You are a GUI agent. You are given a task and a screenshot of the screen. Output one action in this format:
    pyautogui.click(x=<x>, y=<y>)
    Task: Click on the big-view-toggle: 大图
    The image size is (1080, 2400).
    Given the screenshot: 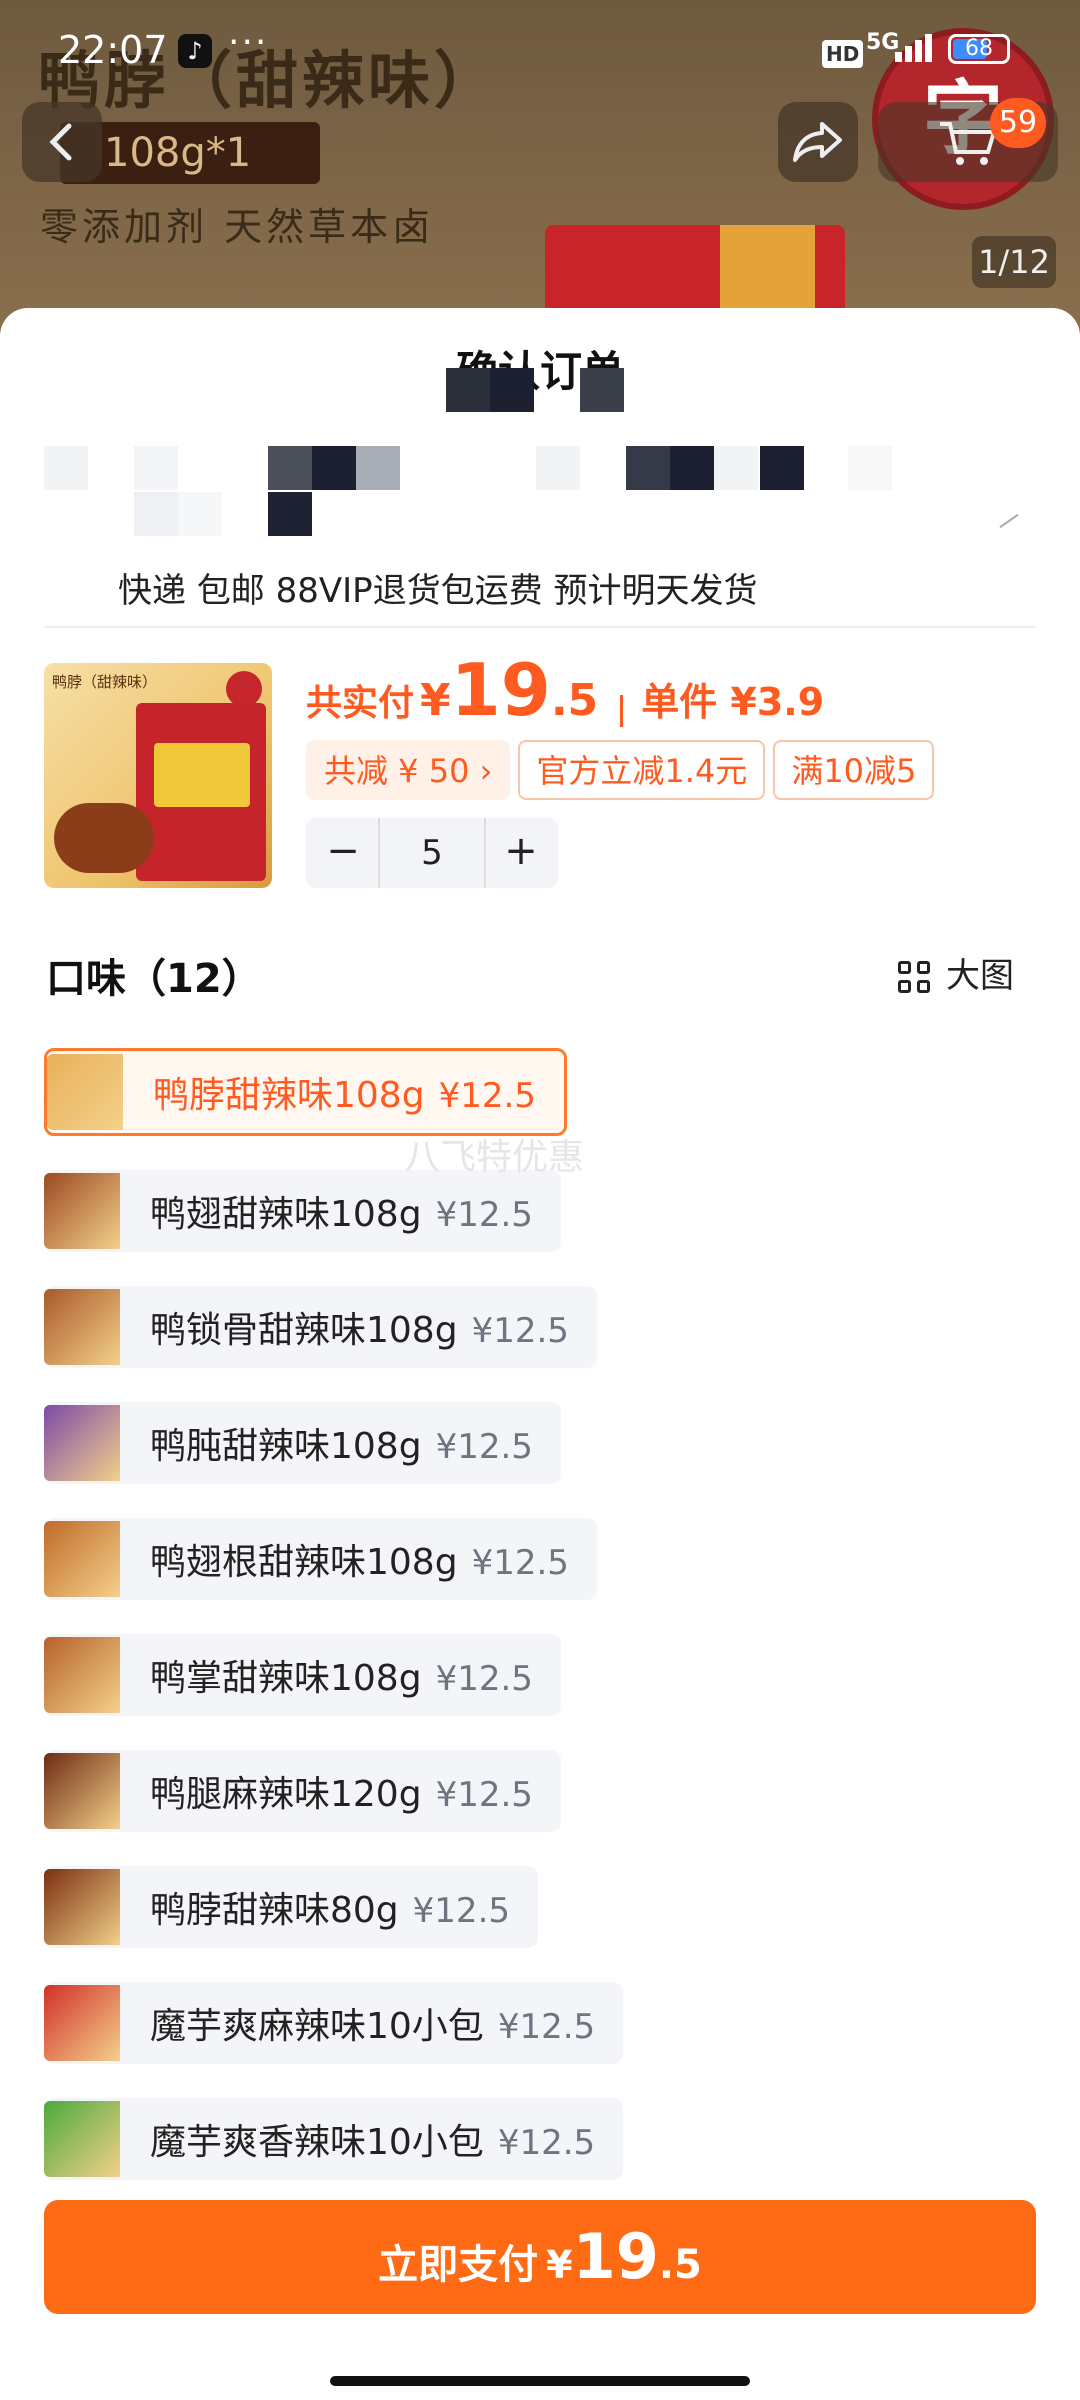 What is the action you would take?
    pyautogui.click(x=956, y=972)
    